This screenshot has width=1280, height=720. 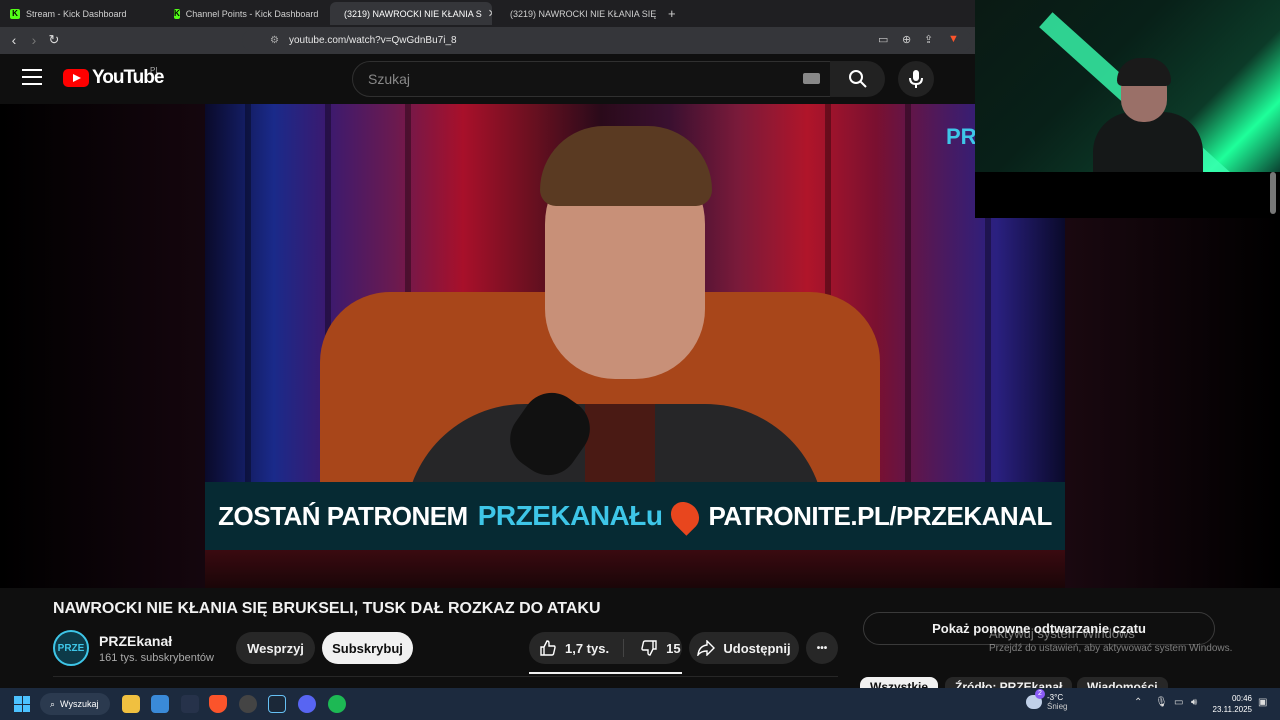 I want to click on taskbar-search: ⌕ Wyszukaj, so click(x=75, y=704).